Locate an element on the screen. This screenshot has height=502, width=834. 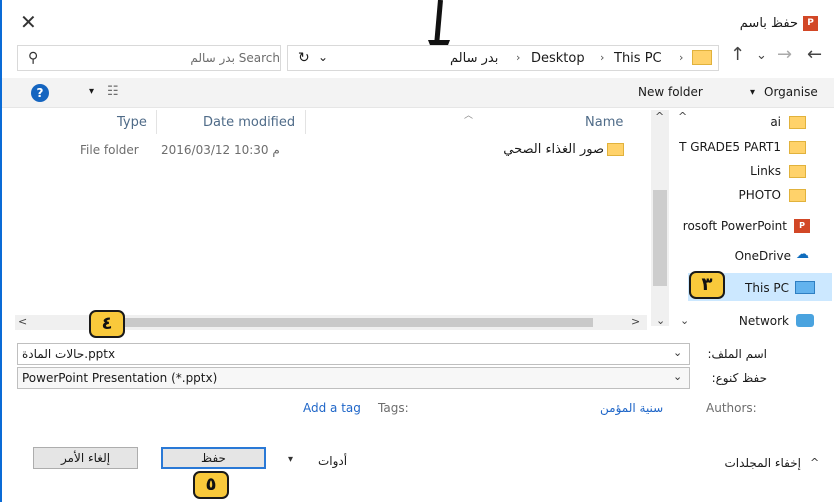
save-type-value: PowerPoint Presentation (*.pptx) is located at coordinates (120, 378).